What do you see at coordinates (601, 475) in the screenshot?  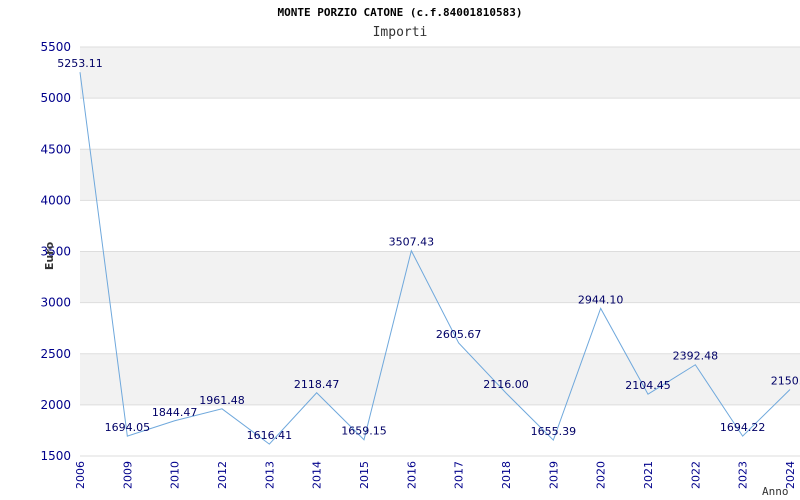 I see `x-tick-label: 2020` at bounding box center [601, 475].